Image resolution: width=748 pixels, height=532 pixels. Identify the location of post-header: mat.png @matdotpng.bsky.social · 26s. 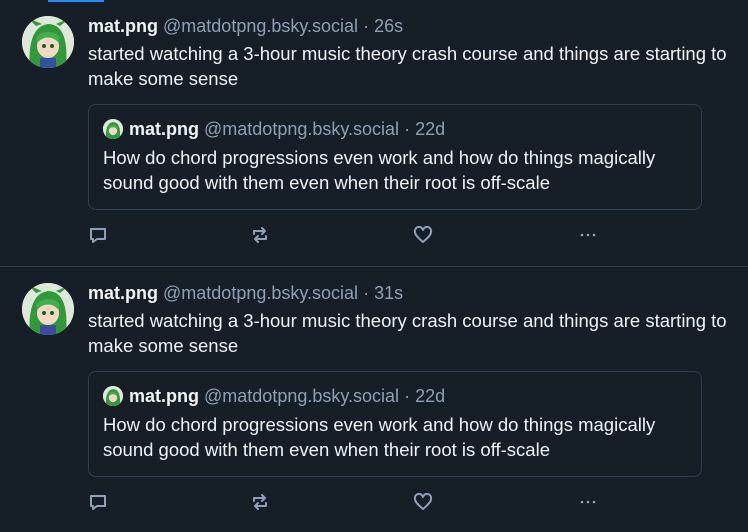
(408, 26).